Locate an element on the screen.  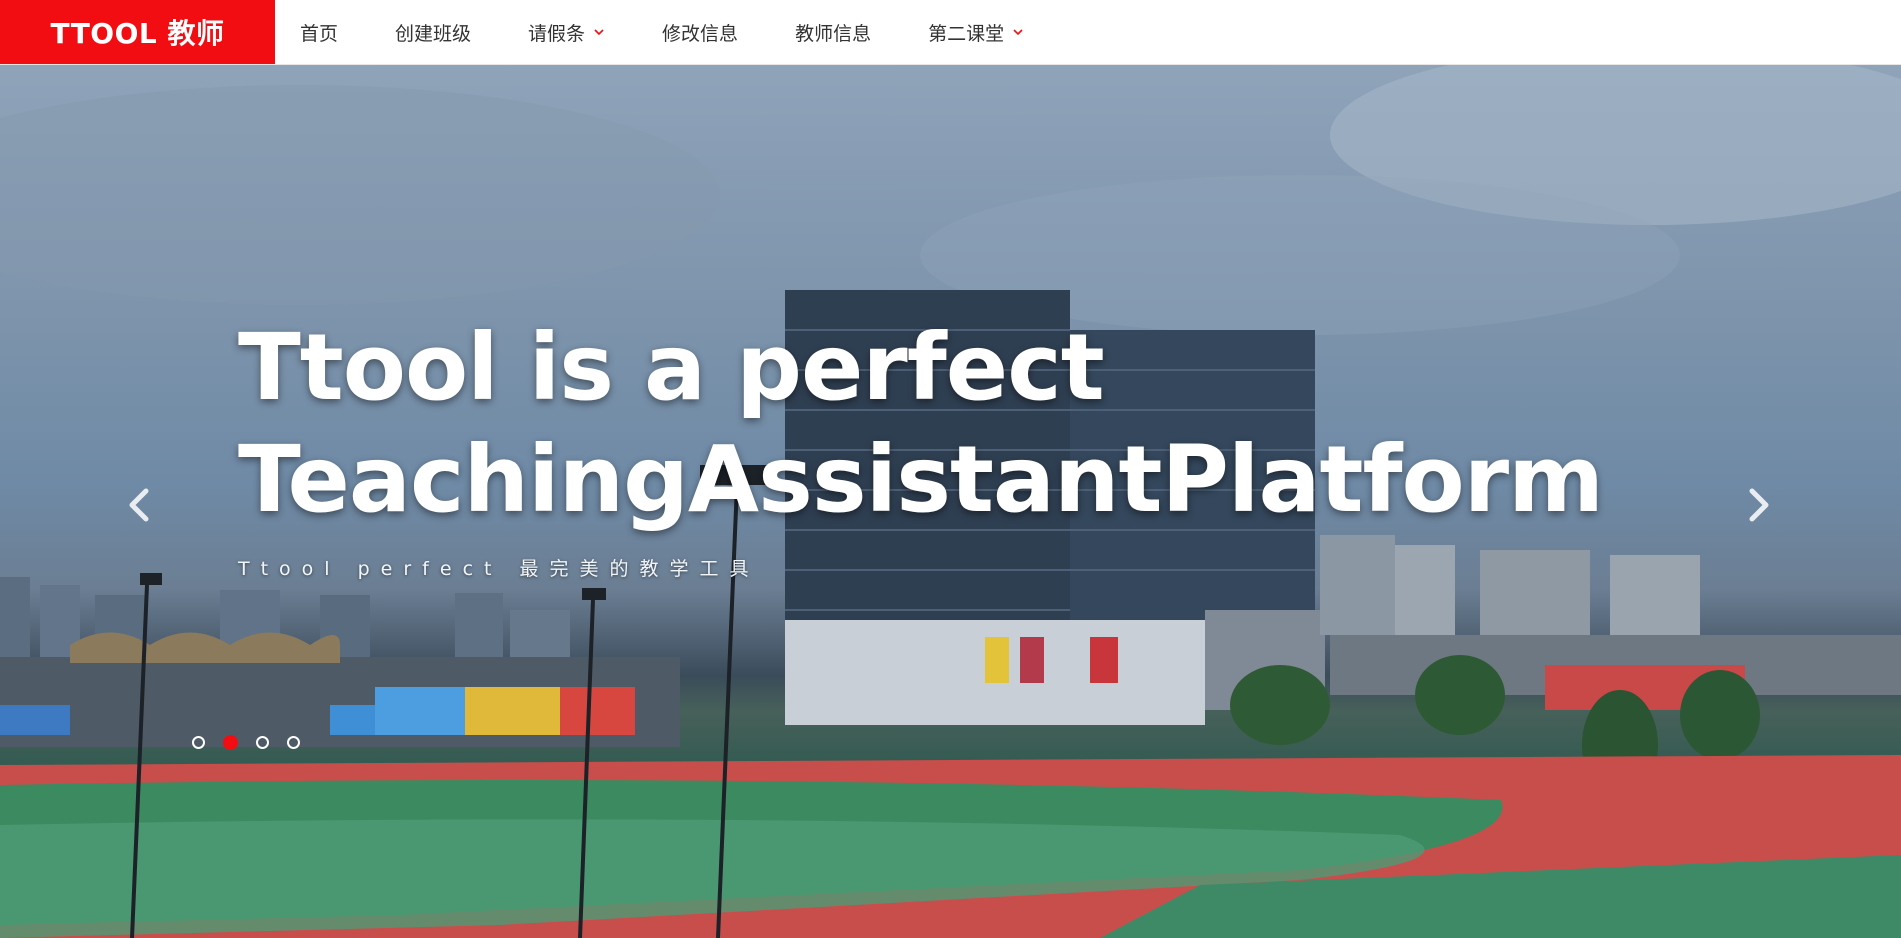
nav-item-edit-info: 修改信息 is located at coordinates (700, 32).